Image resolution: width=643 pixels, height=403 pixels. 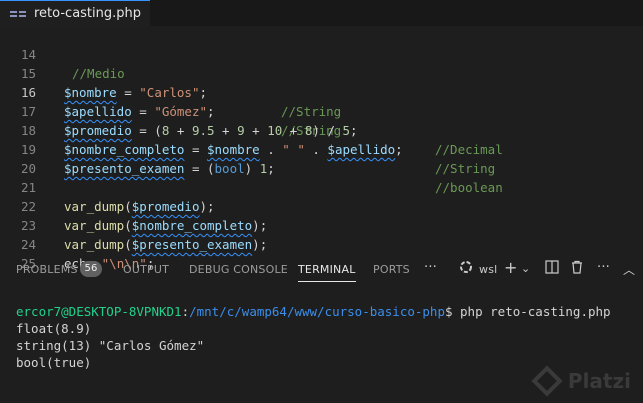 I want to click on tab-ports: PORTS, so click(x=391, y=269).